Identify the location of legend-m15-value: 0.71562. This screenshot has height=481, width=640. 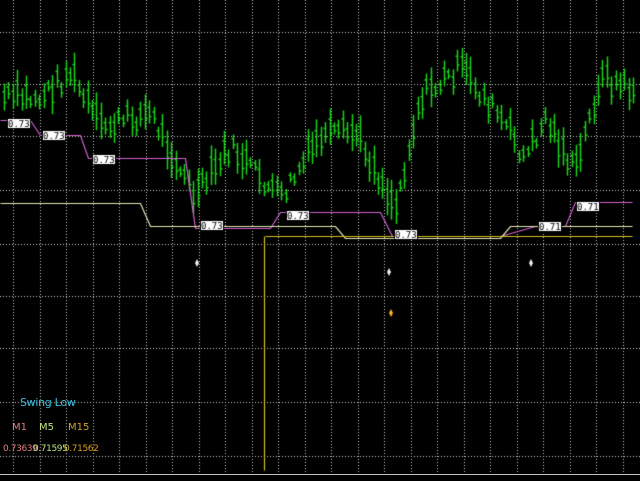
(81, 449).